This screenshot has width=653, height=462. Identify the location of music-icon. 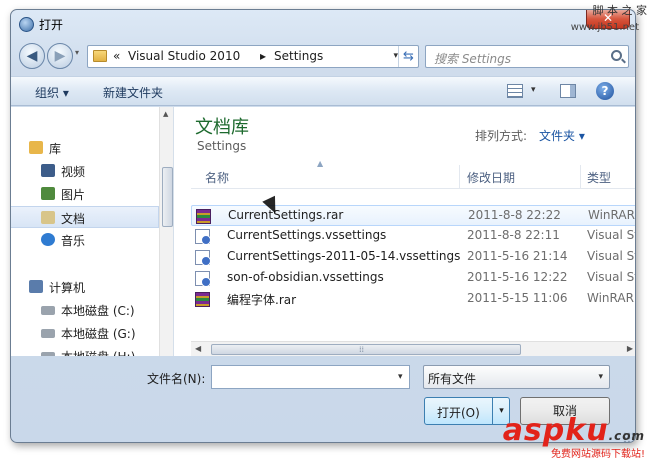
(48, 239).